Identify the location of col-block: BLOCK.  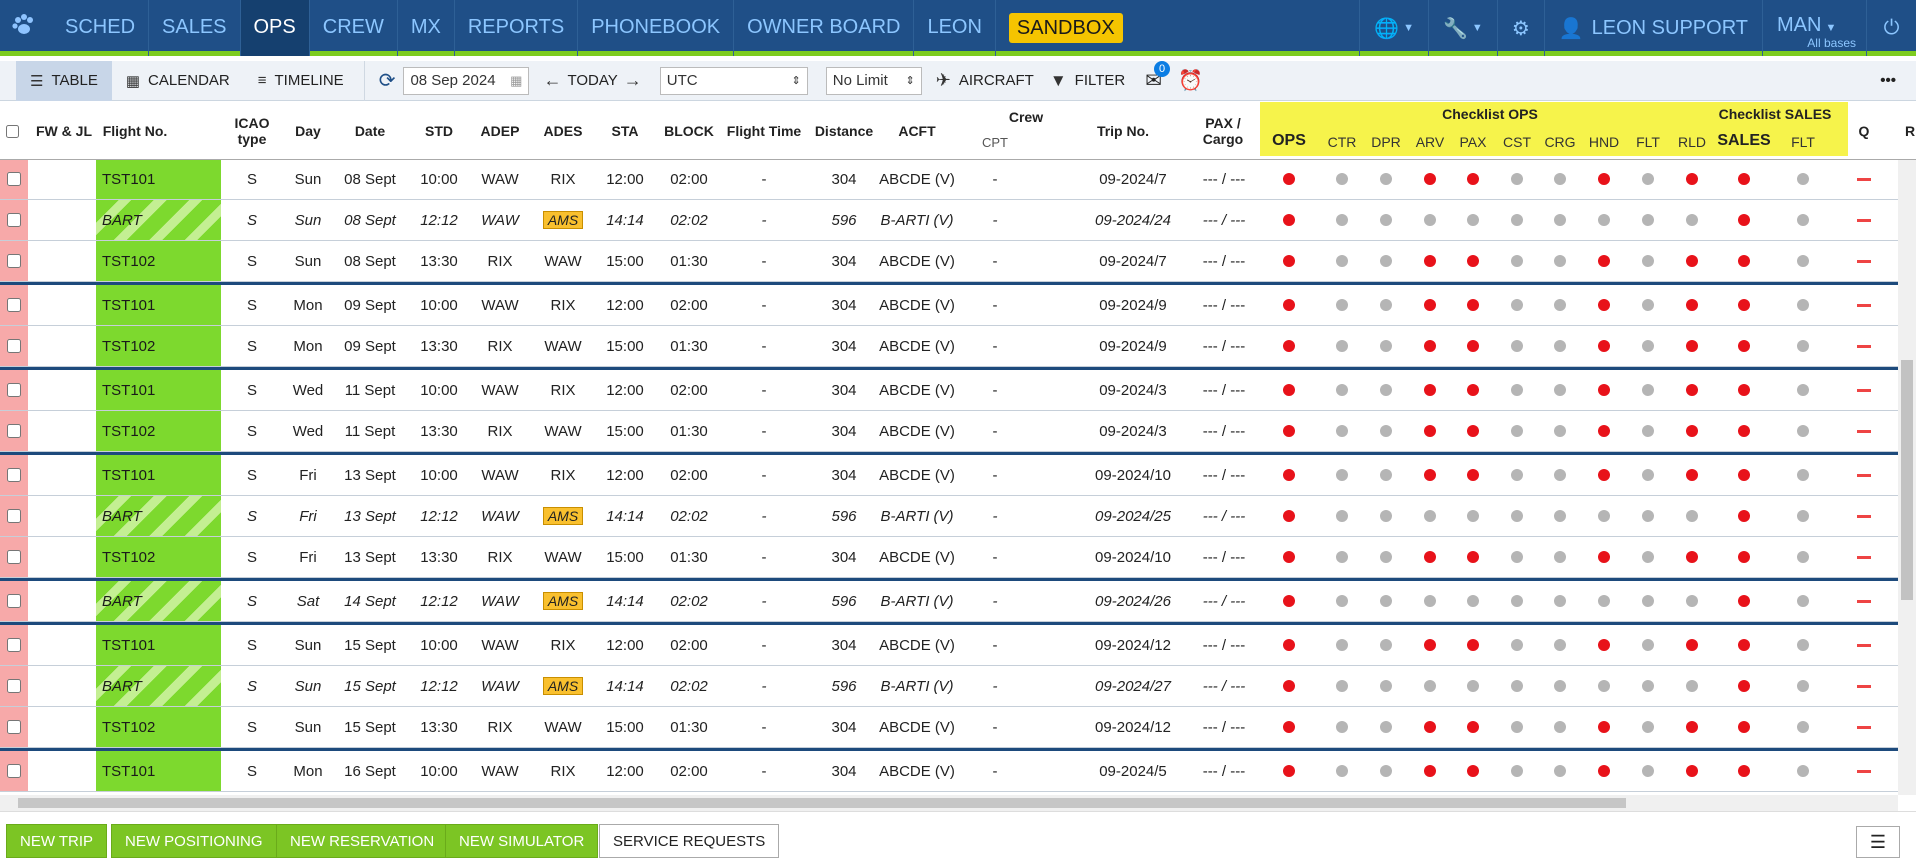
(689, 131).